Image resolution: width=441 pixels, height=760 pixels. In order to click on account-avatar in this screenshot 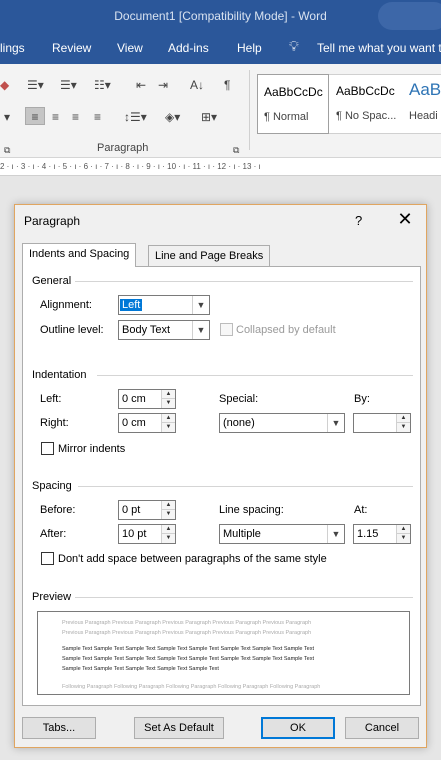, I will do `click(409, 16)`.